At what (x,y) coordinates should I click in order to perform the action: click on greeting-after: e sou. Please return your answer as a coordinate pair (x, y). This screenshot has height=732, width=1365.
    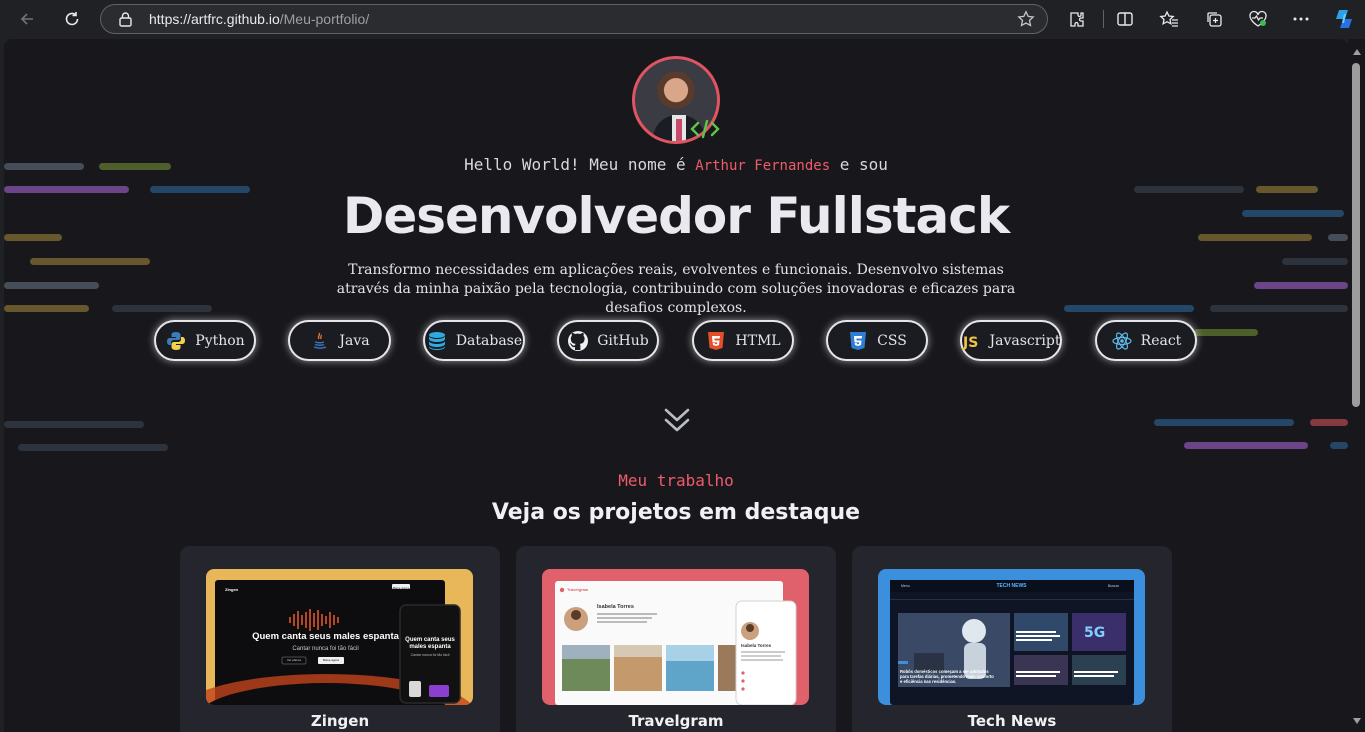
    Looking at the image, I should click on (859, 164).